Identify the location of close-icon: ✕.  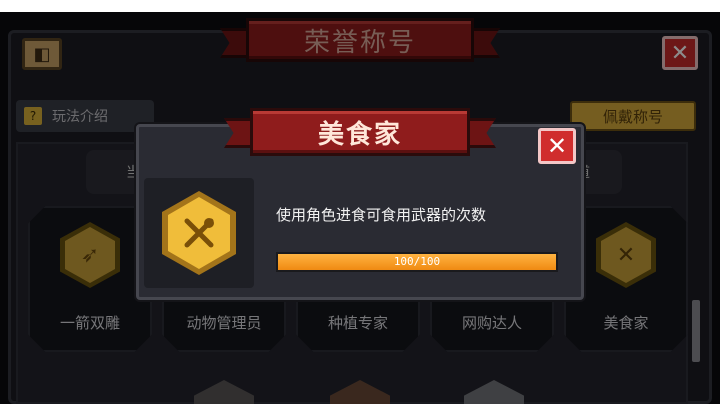
(557, 146).